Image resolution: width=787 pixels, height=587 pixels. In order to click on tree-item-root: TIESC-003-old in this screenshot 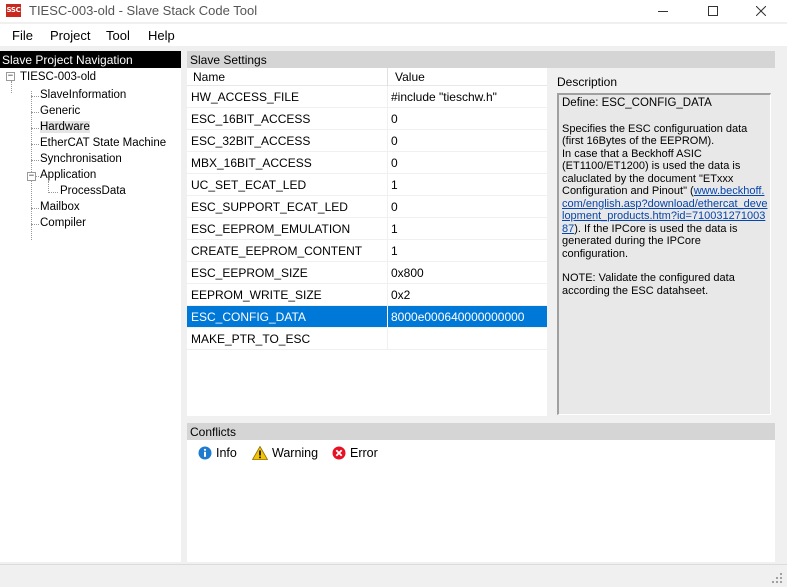, I will do `click(58, 77)`.